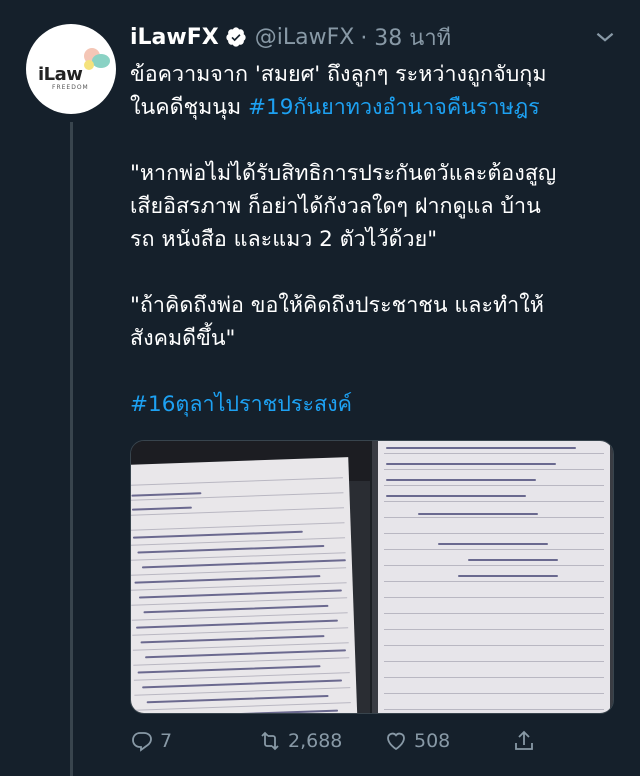 This screenshot has width=640, height=776. What do you see at coordinates (270, 741) in the screenshot?
I see `retweet-icon` at bounding box center [270, 741].